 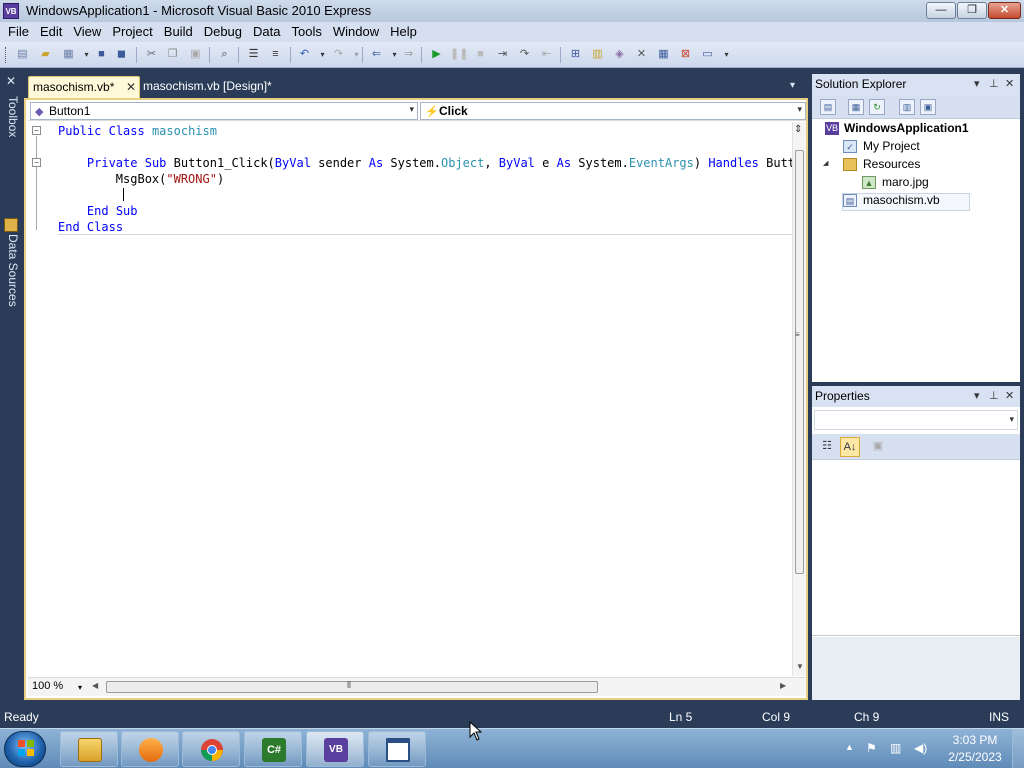 I want to click on vertical-scroll-thumb, so click(x=799, y=362).